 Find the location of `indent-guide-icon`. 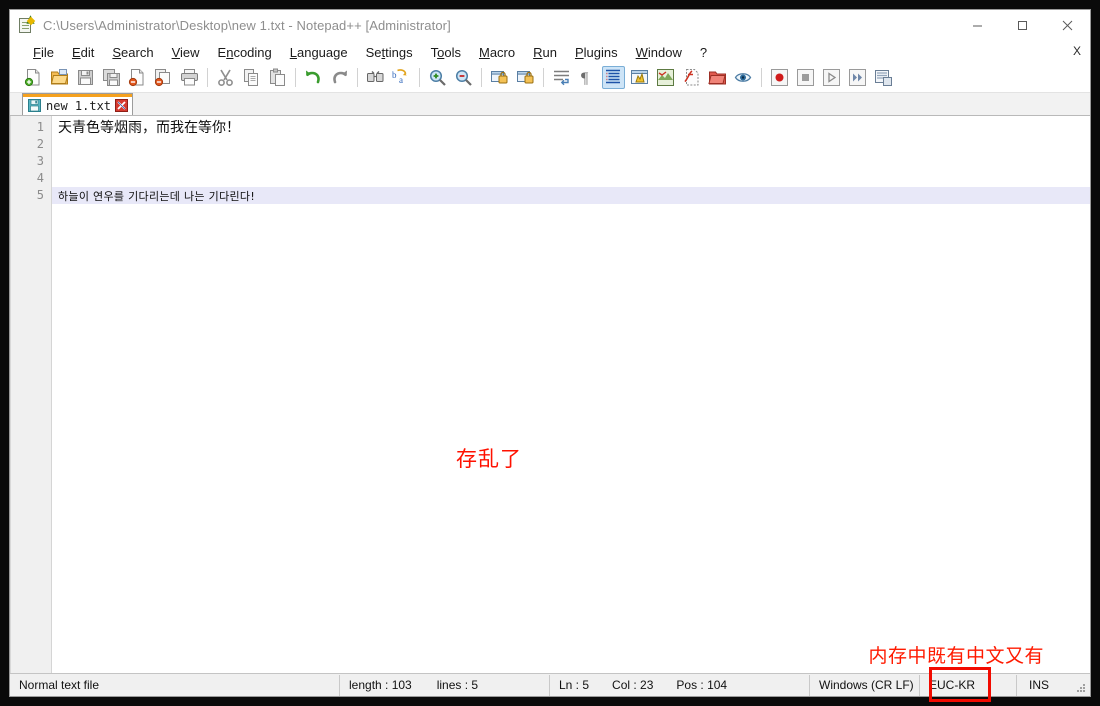

indent-guide-icon is located at coordinates (613, 77).